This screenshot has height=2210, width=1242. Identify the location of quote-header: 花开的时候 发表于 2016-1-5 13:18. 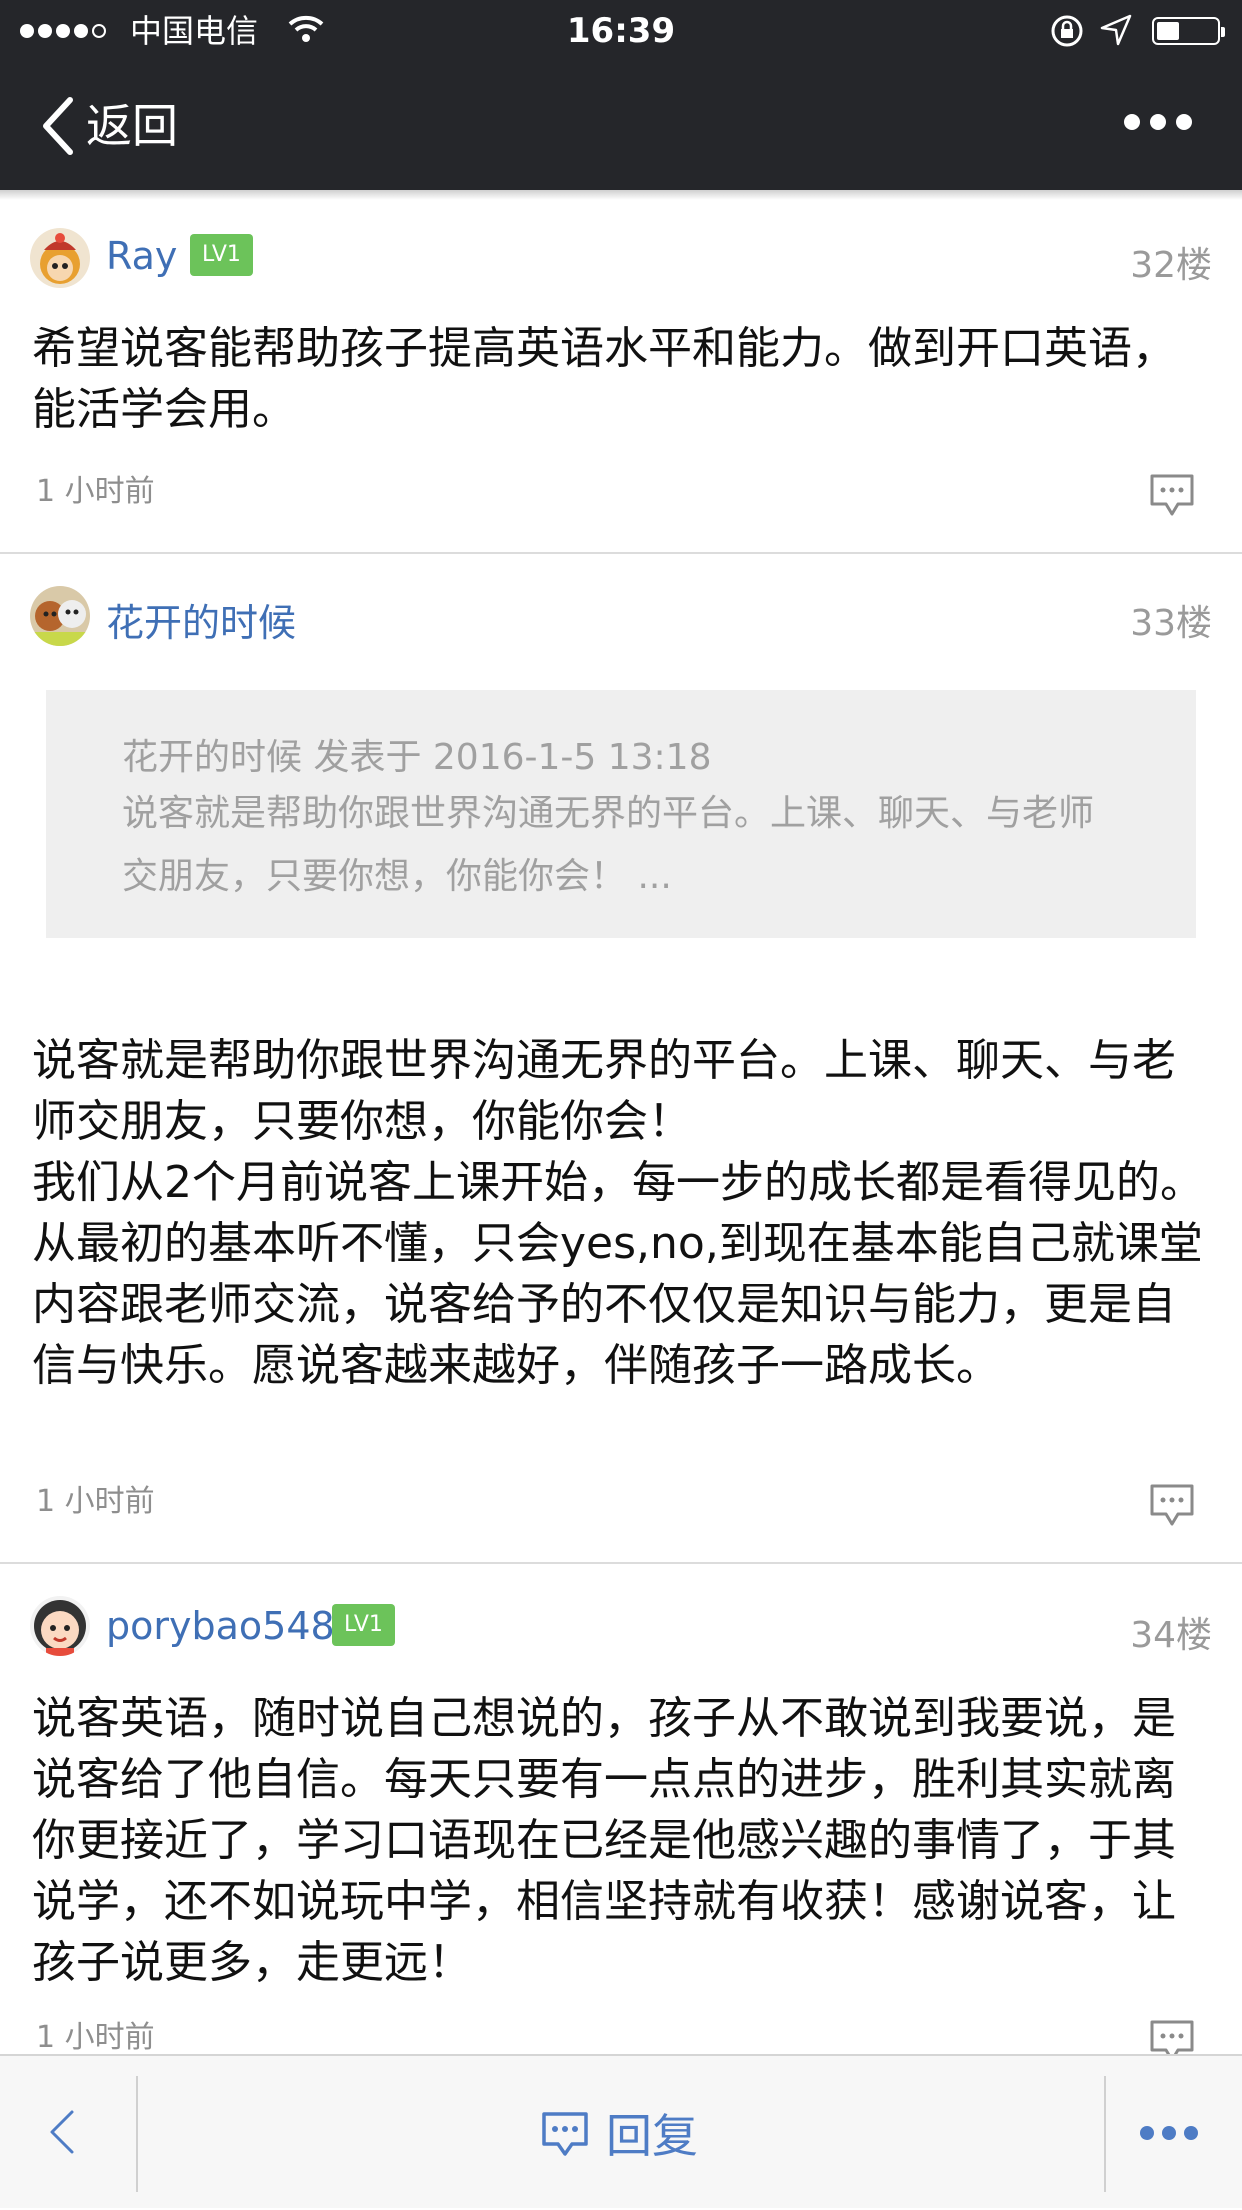
(417, 757).